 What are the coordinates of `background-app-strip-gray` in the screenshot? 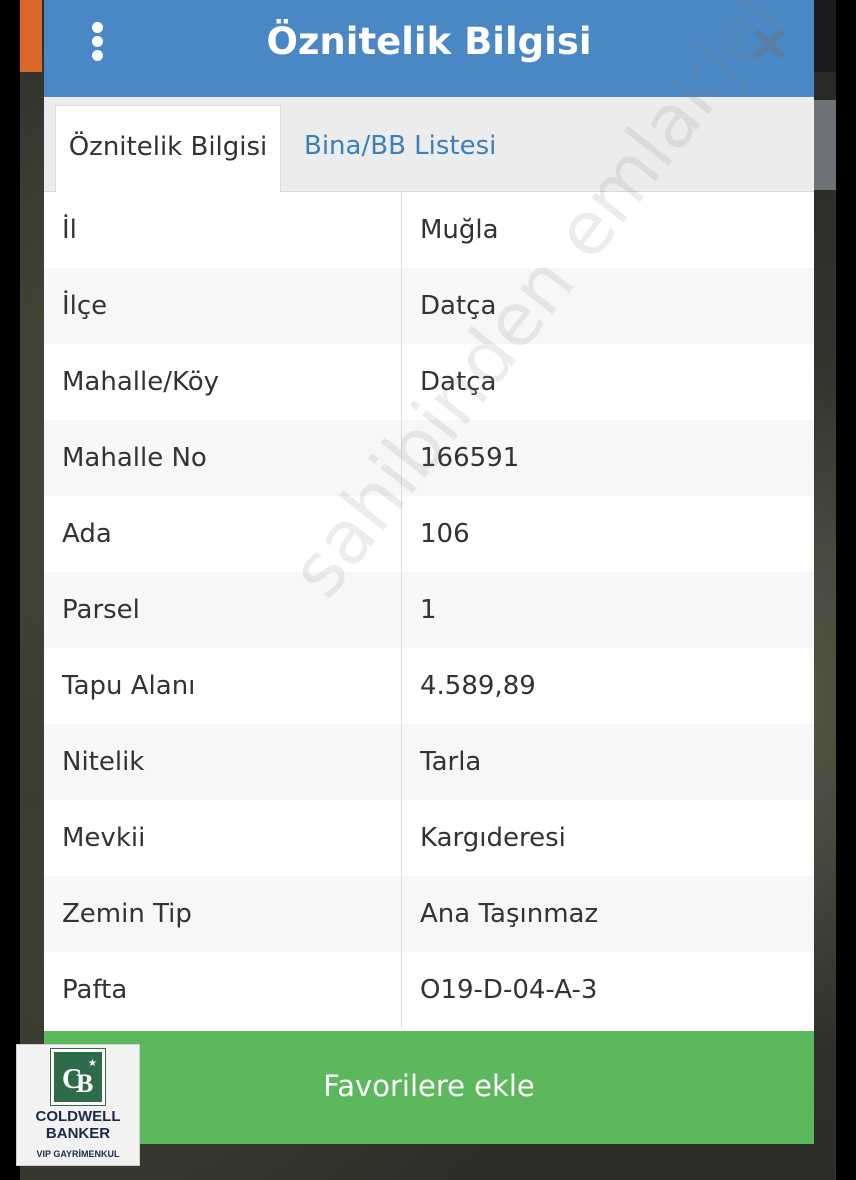 It's located at (825, 145).